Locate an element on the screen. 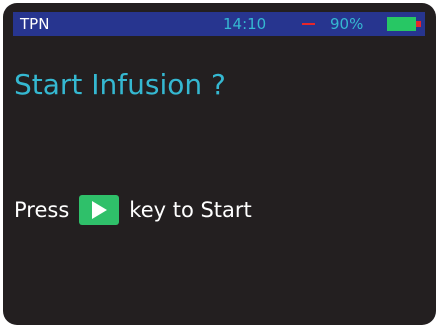  prompt-title: Start Infusion ? is located at coordinates (120, 84).